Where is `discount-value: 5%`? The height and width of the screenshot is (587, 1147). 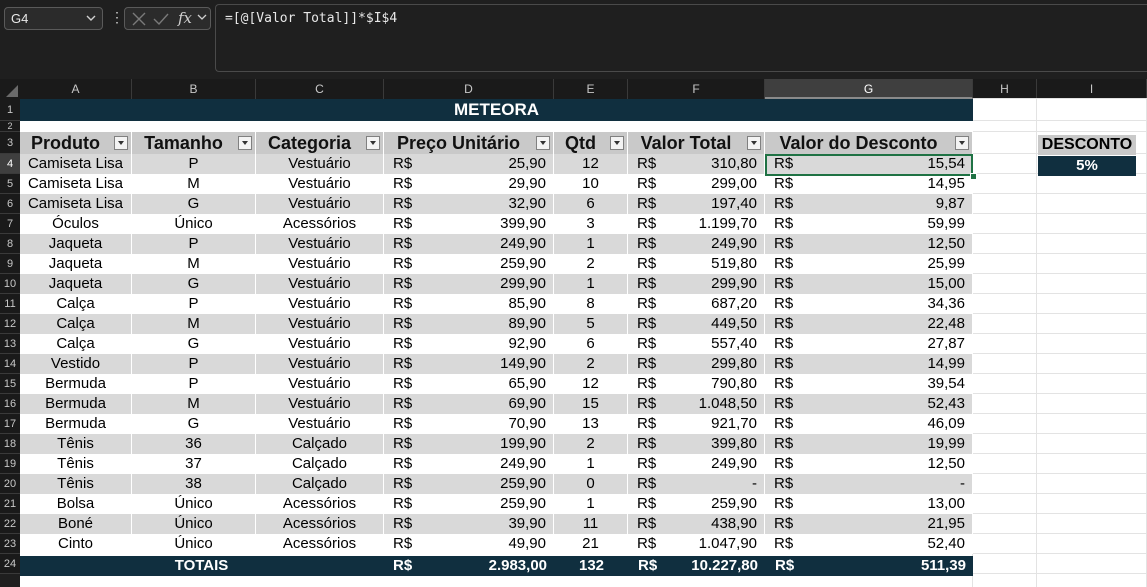 discount-value: 5% is located at coordinates (1087, 166).